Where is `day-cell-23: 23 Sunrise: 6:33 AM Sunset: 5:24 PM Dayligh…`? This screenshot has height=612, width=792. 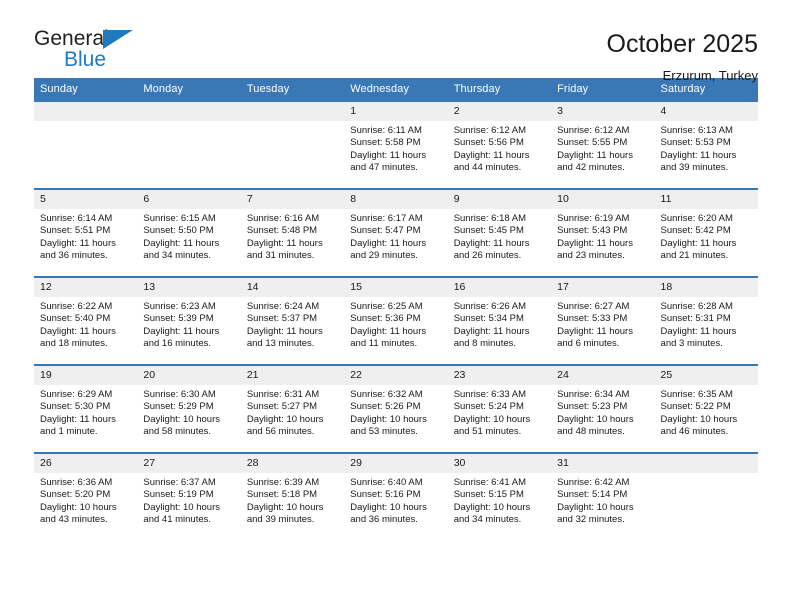
day-cell-23: 23 Sunrise: 6:33 AM Sunset: 5:24 PM Dayligh… is located at coordinates (499, 408).